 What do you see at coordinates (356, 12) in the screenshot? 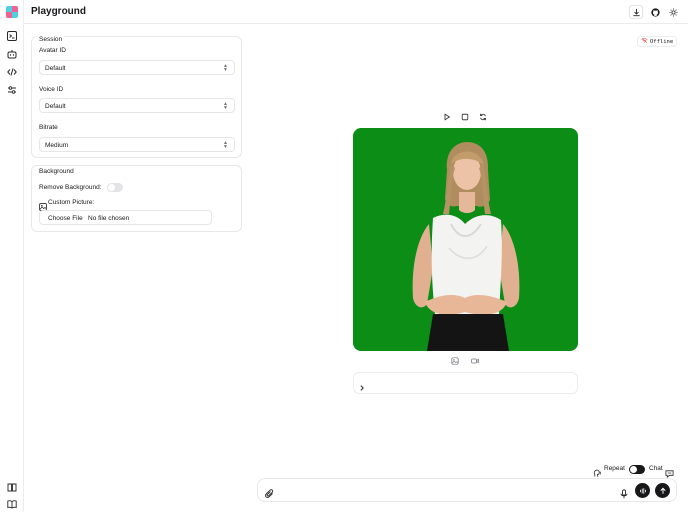
I see `top-header: Playground` at bounding box center [356, 12].